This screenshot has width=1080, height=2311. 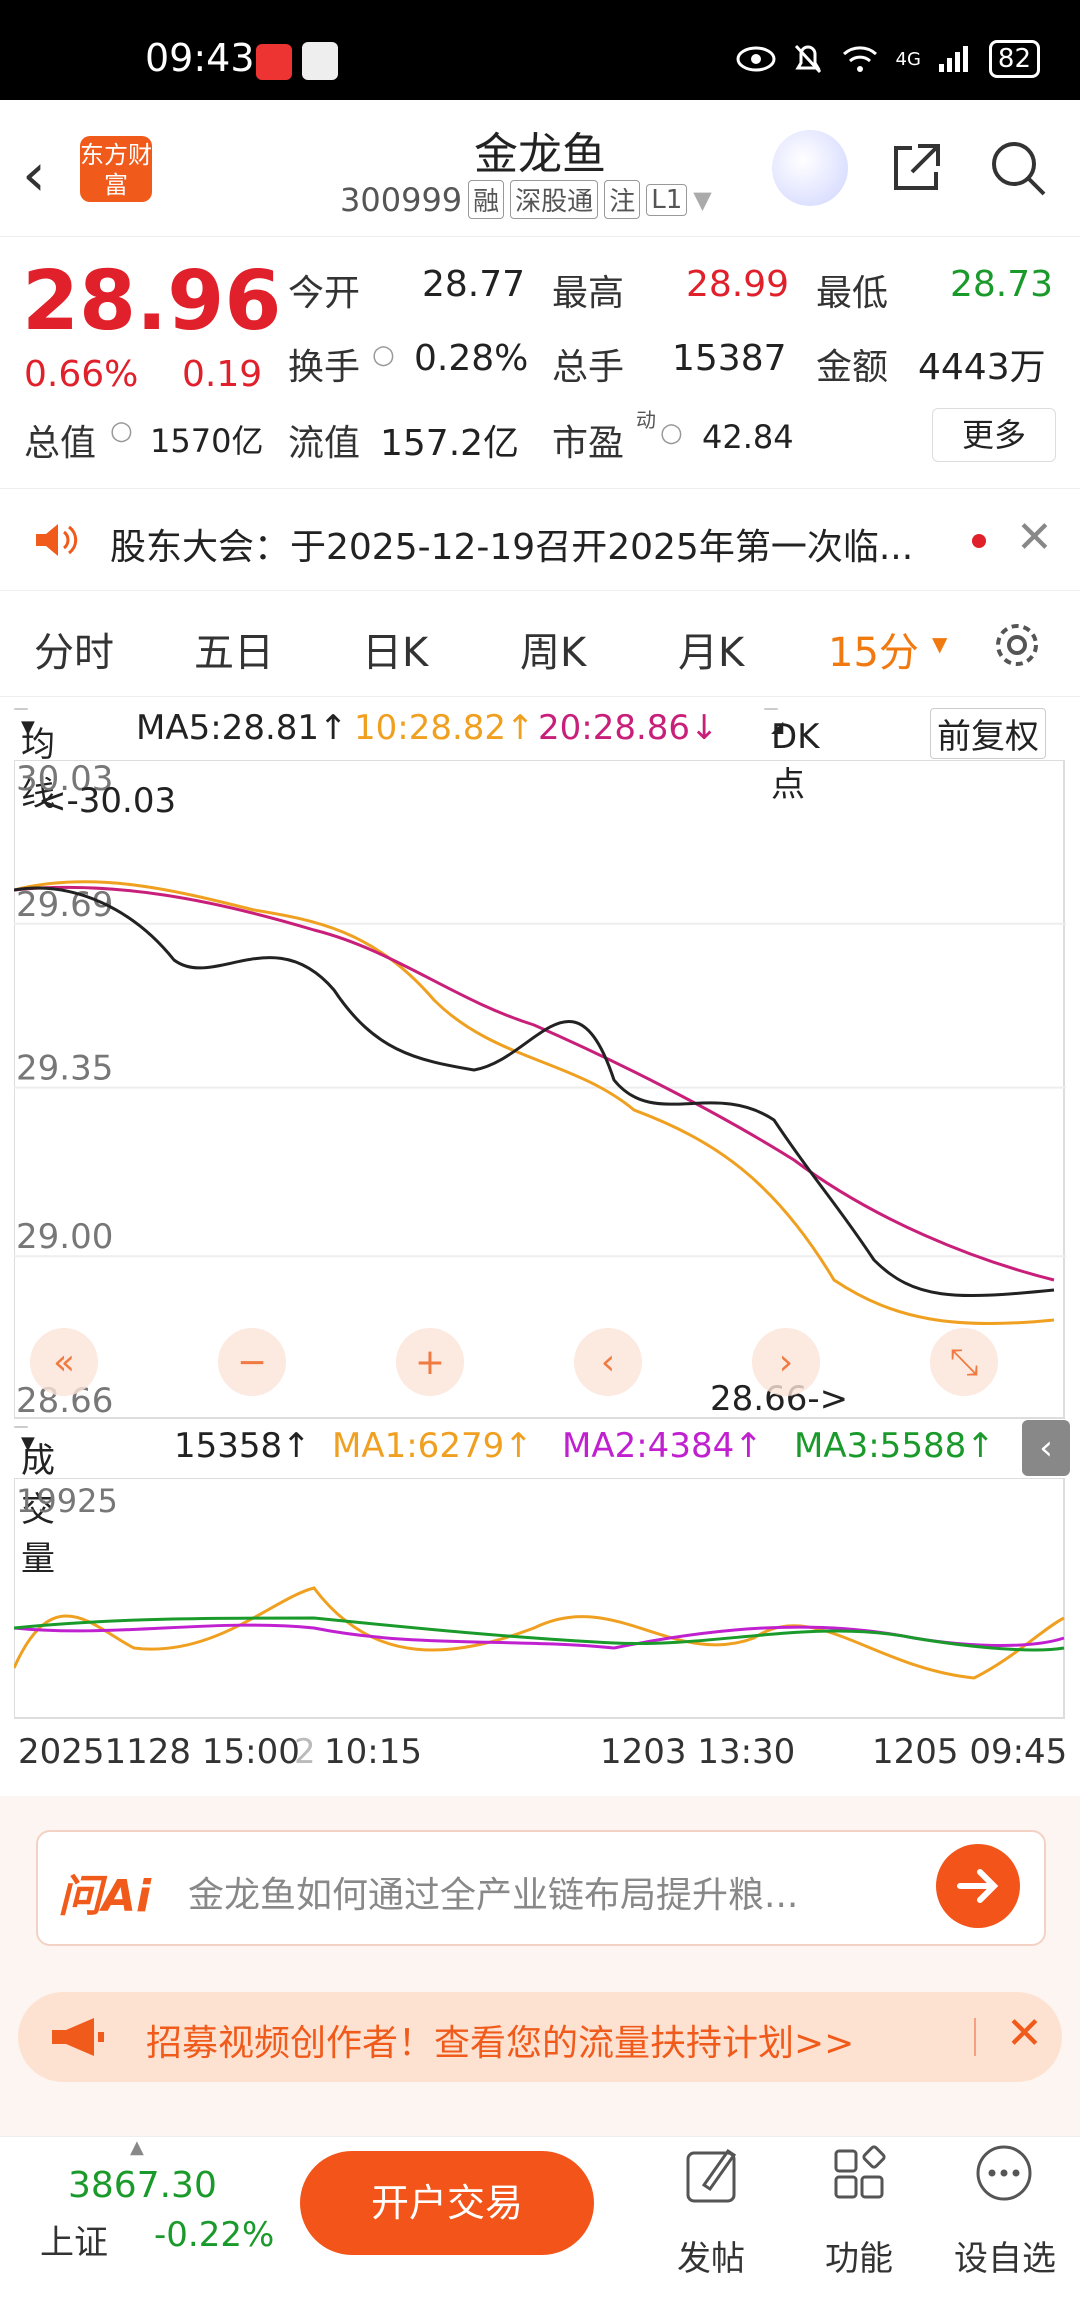 What do you see at coordinates (852, 293) in the screenshot?
I see `low-label: 最低` at bounding box center [852, 293].